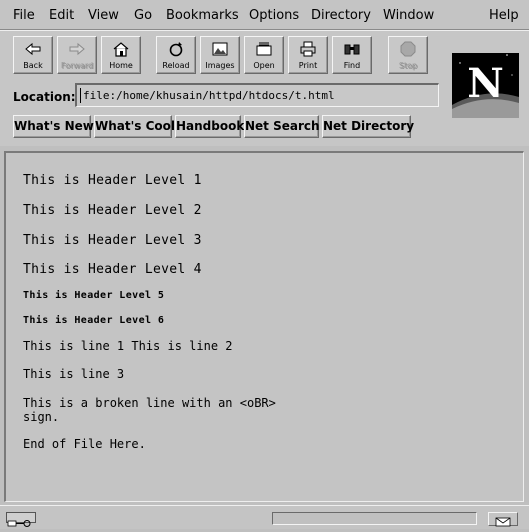 The height and width of the screenshot is (532, 529). I want to click on broken-line-part-1: This is a broken line with an <oBR>, so click(149, 403).